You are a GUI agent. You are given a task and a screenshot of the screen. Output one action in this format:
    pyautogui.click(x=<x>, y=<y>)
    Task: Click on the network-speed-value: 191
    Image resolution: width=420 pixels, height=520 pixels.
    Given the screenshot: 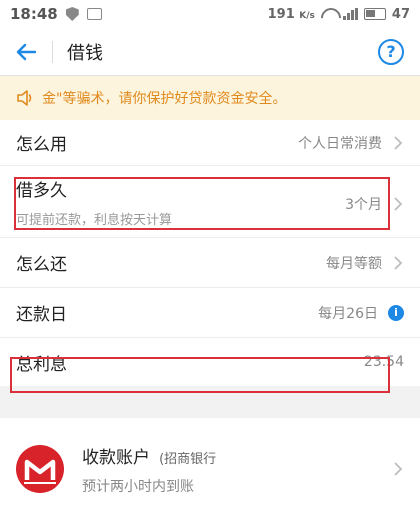 What is the action you would take?
    pyautogui.click(x=281, y=14)
    